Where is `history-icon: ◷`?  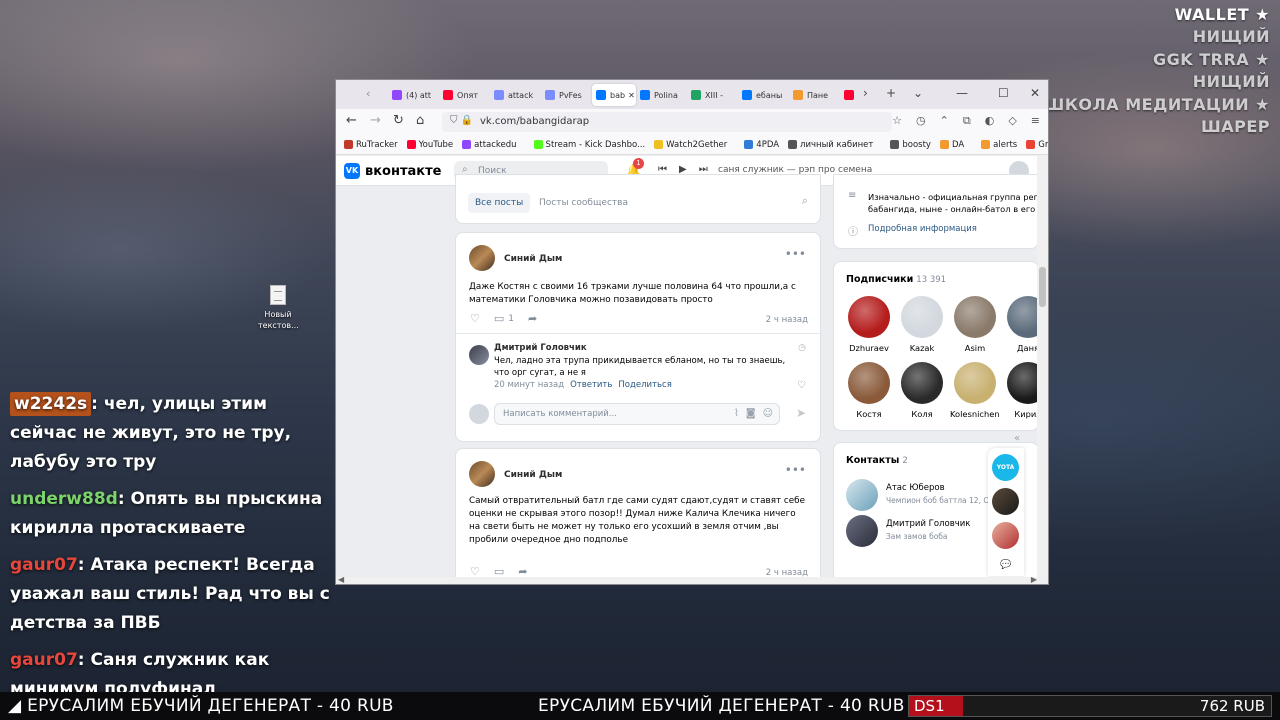
history-icon: ◷ is located at coordinates (921, 121).